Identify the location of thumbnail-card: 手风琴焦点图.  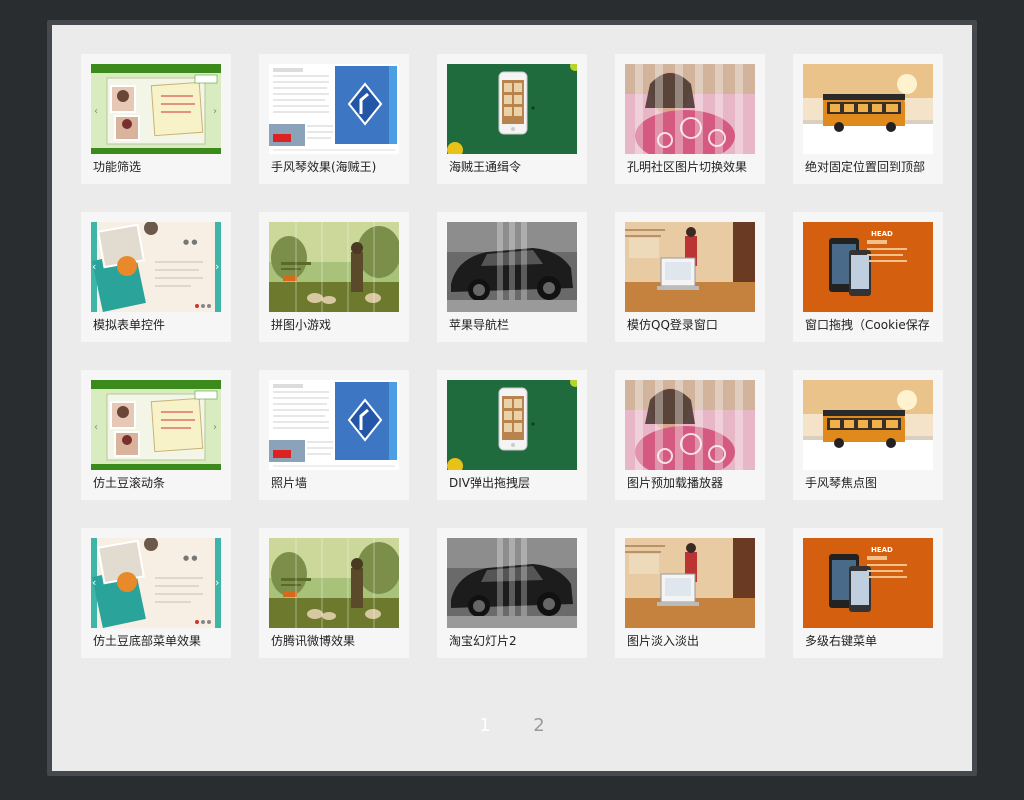
(868, 435).